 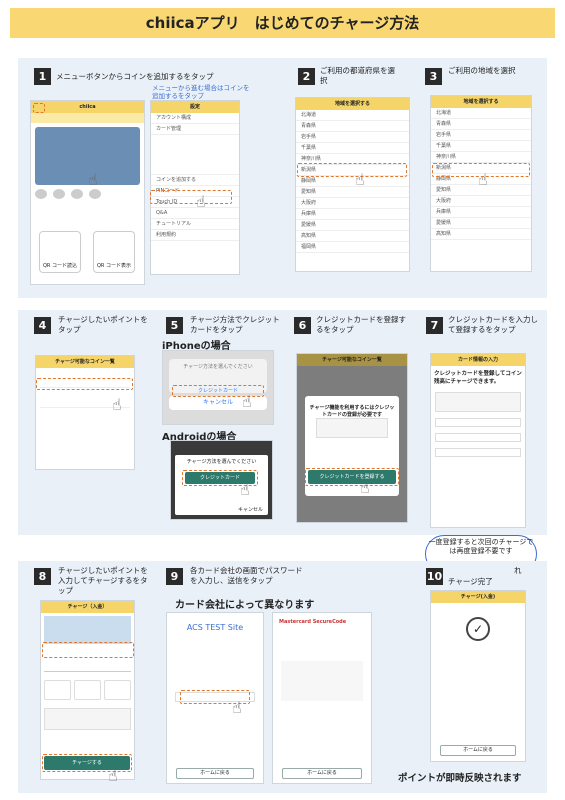 What do you see at coordinates (478, 629) in the screenshot?
I see `check-icon: ✓` at bounding box center [478, 629].